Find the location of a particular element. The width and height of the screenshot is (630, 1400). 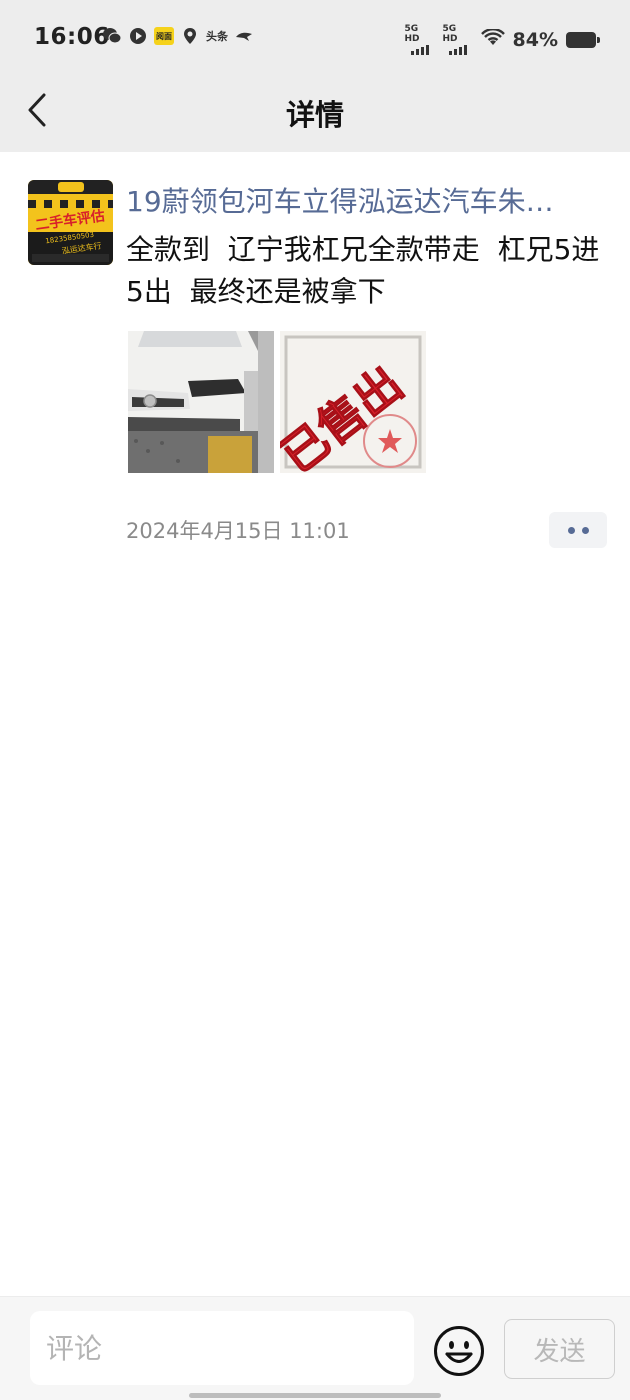

post-timestamp: 2024年4月15日 11:01 is located at coordinates (238, 531).